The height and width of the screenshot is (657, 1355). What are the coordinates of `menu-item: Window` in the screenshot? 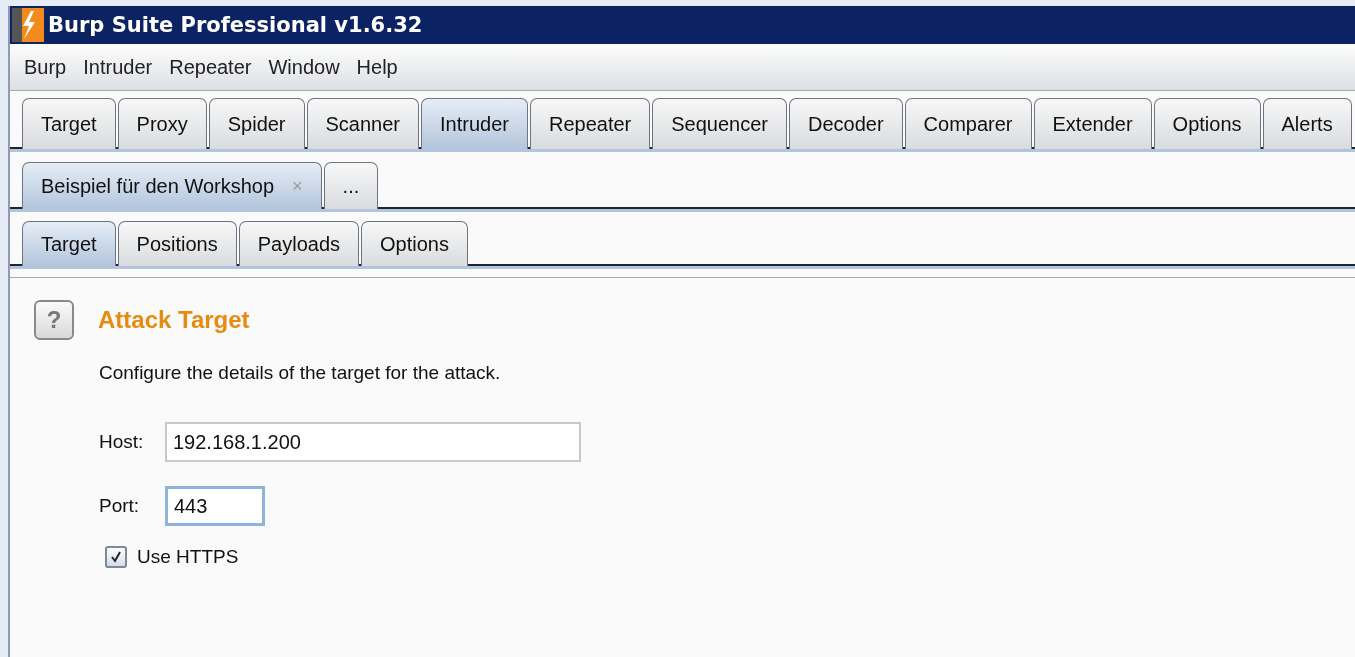 It's located at (304, 67).